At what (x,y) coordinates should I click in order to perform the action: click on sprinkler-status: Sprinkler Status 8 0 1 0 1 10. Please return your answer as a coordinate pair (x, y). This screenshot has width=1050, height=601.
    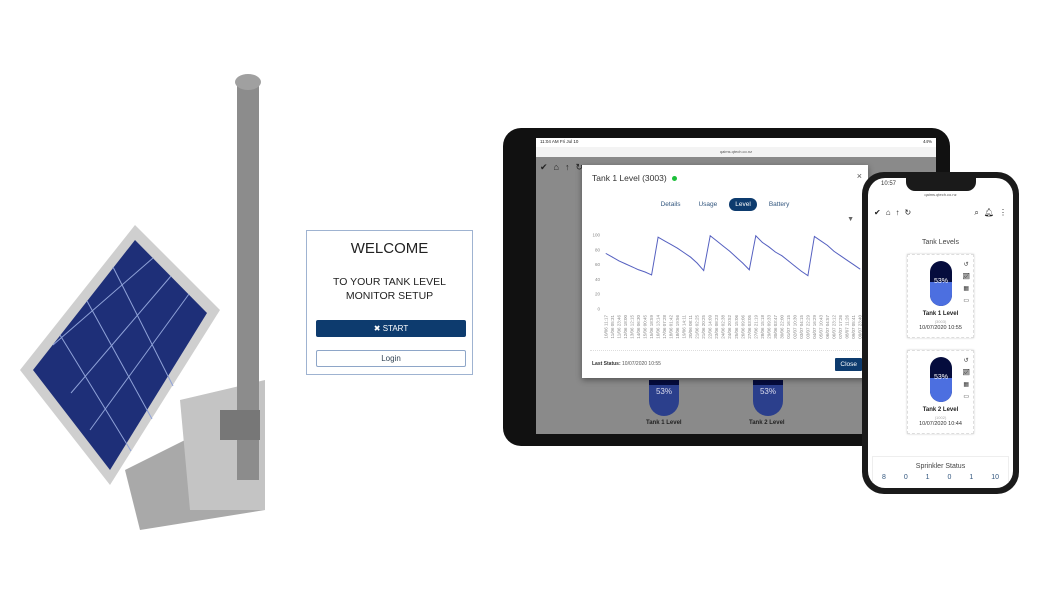
    Looking at the image, I should click on (940, 472).